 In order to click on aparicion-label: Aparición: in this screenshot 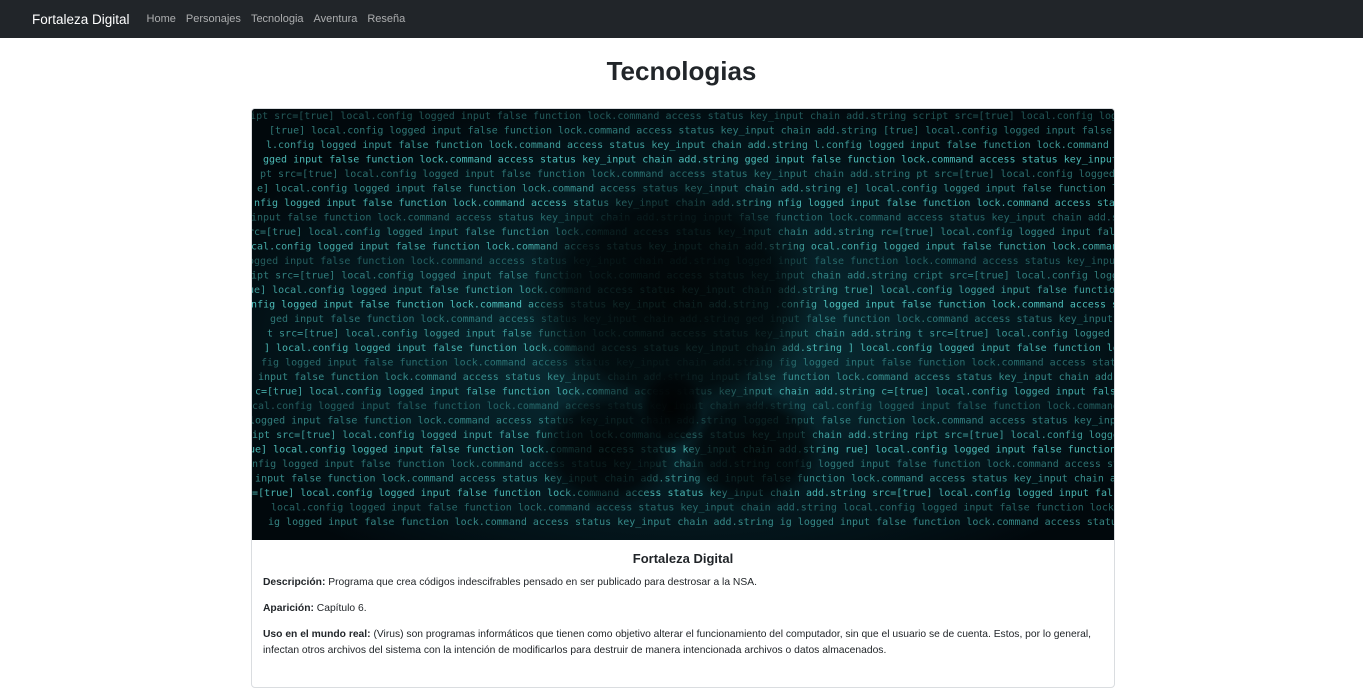, I will do `click(290, 608)`.